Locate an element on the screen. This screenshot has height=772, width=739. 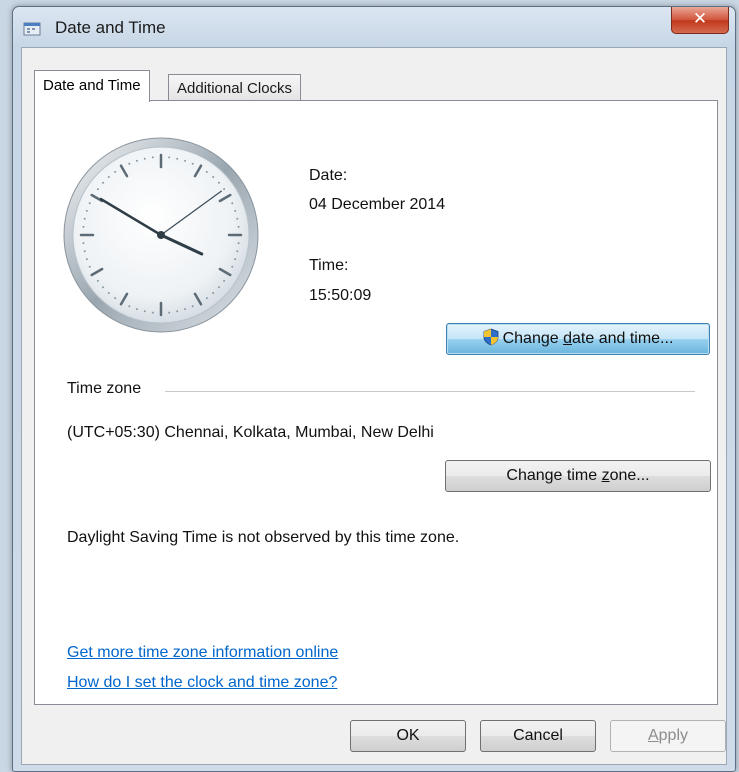
date-time-app-icon is located at coordinates (32, 29).